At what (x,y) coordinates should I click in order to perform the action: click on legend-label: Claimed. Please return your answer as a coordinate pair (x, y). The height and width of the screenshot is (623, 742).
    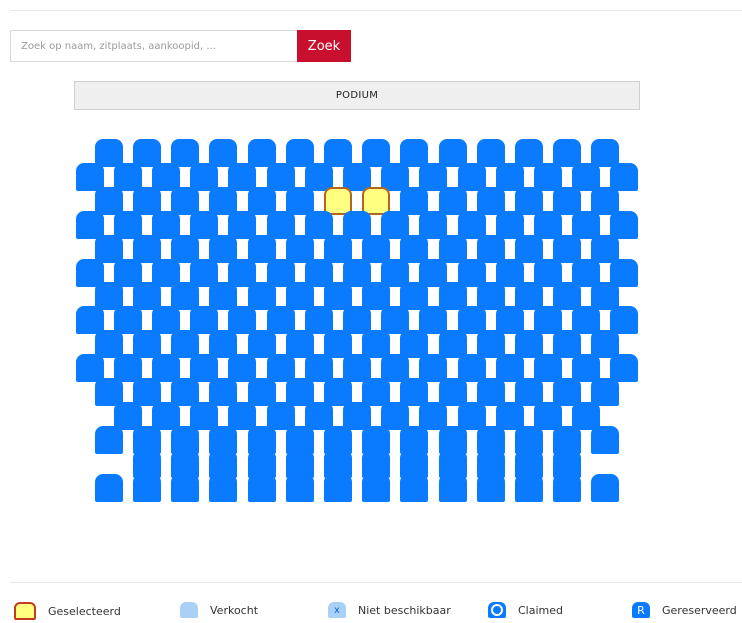
    Looking at the image, I should click on (540, 610).